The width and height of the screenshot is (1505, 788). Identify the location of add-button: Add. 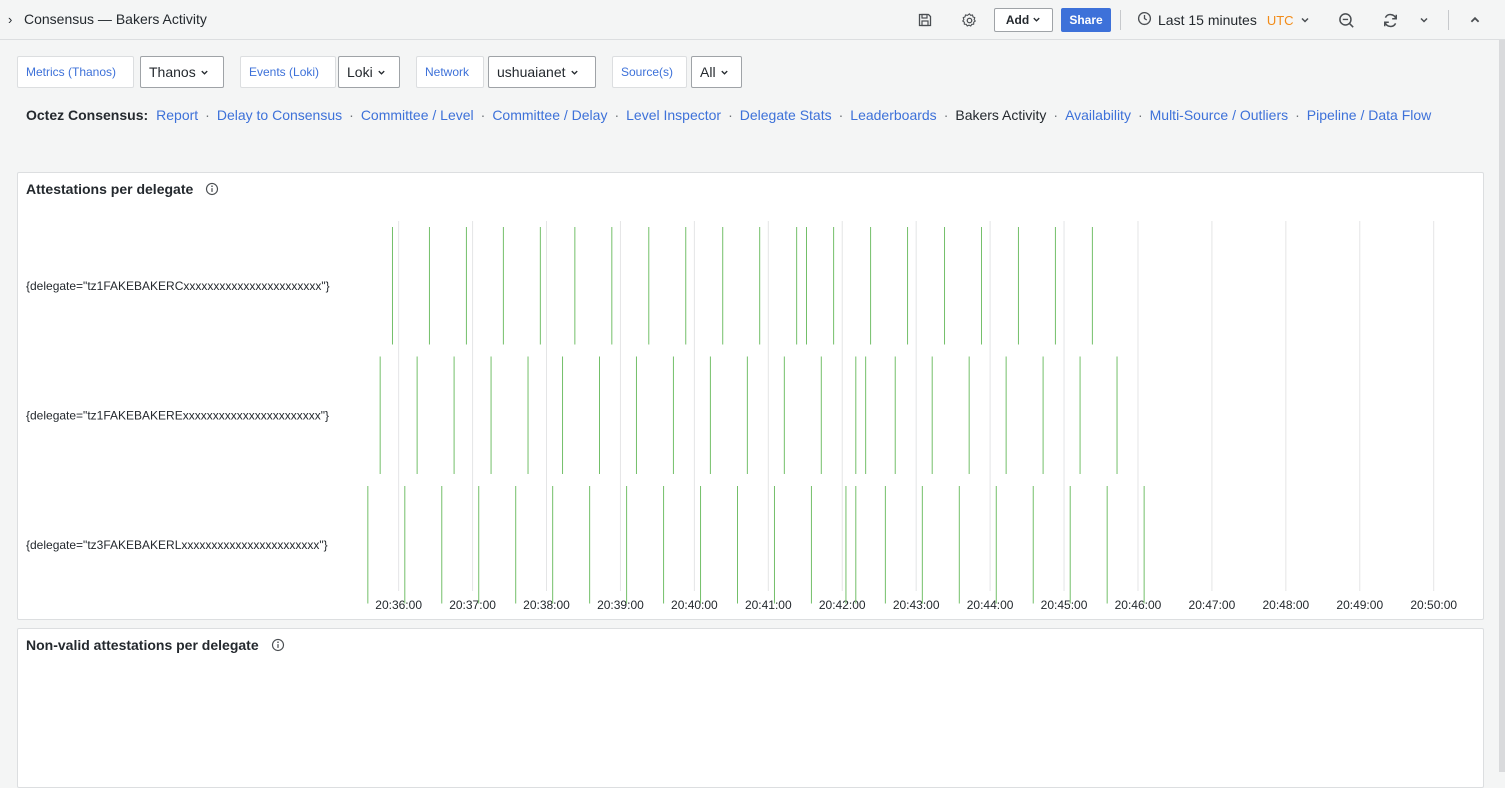
(1023, 20).